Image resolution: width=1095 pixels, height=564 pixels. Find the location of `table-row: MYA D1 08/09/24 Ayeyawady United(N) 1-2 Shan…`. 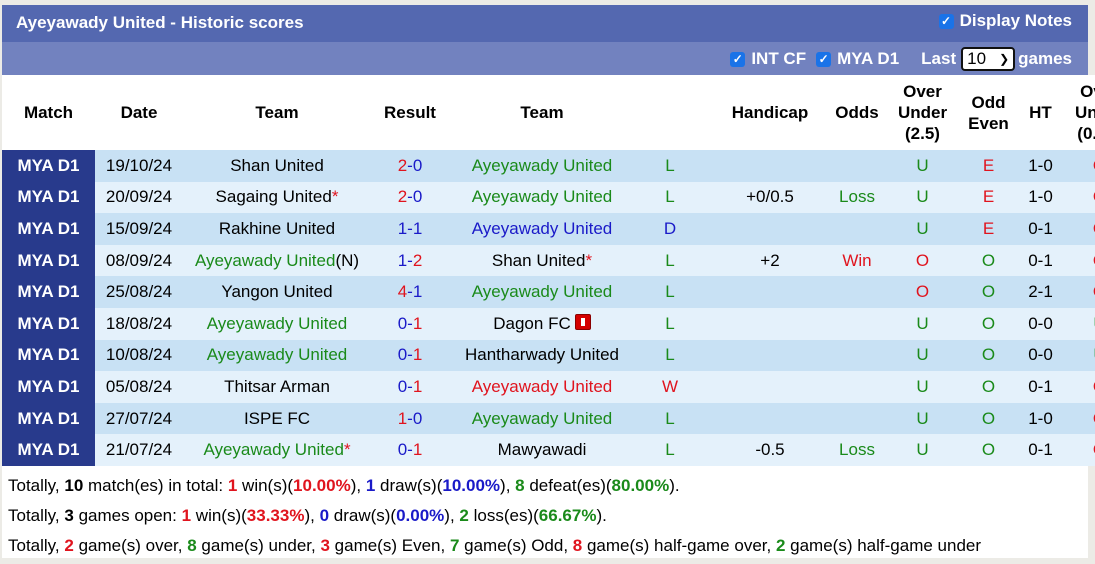

table-row: MYA D1 08/09/24 Ayeyawady United(N) 1-2 Shan… is located at coordinates (548, 260).